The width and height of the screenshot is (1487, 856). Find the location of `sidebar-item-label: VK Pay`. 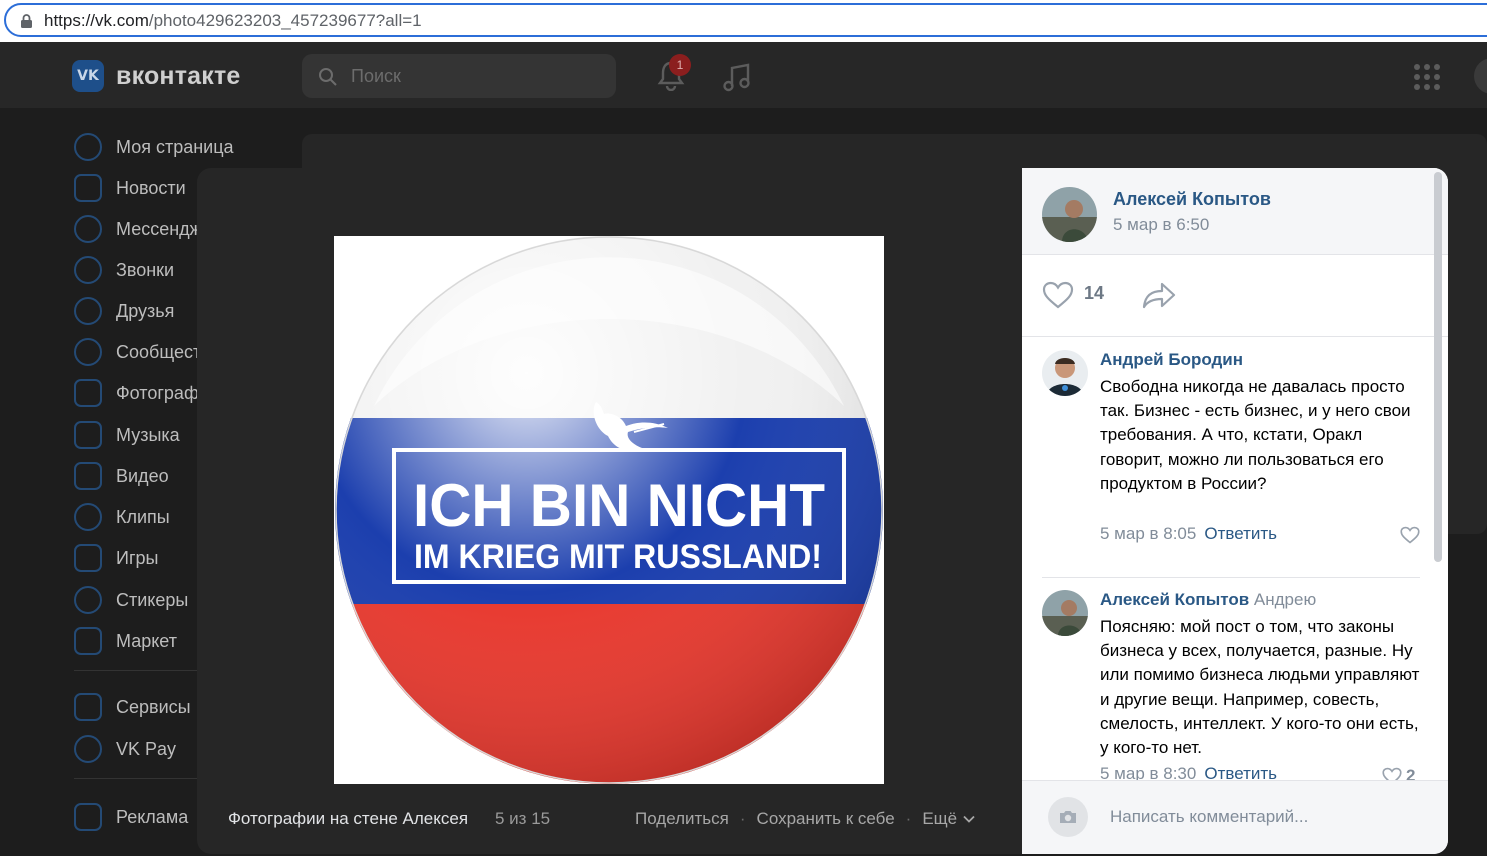

sidebar-item-label: VK Pay is located at coordinates (146, 748).